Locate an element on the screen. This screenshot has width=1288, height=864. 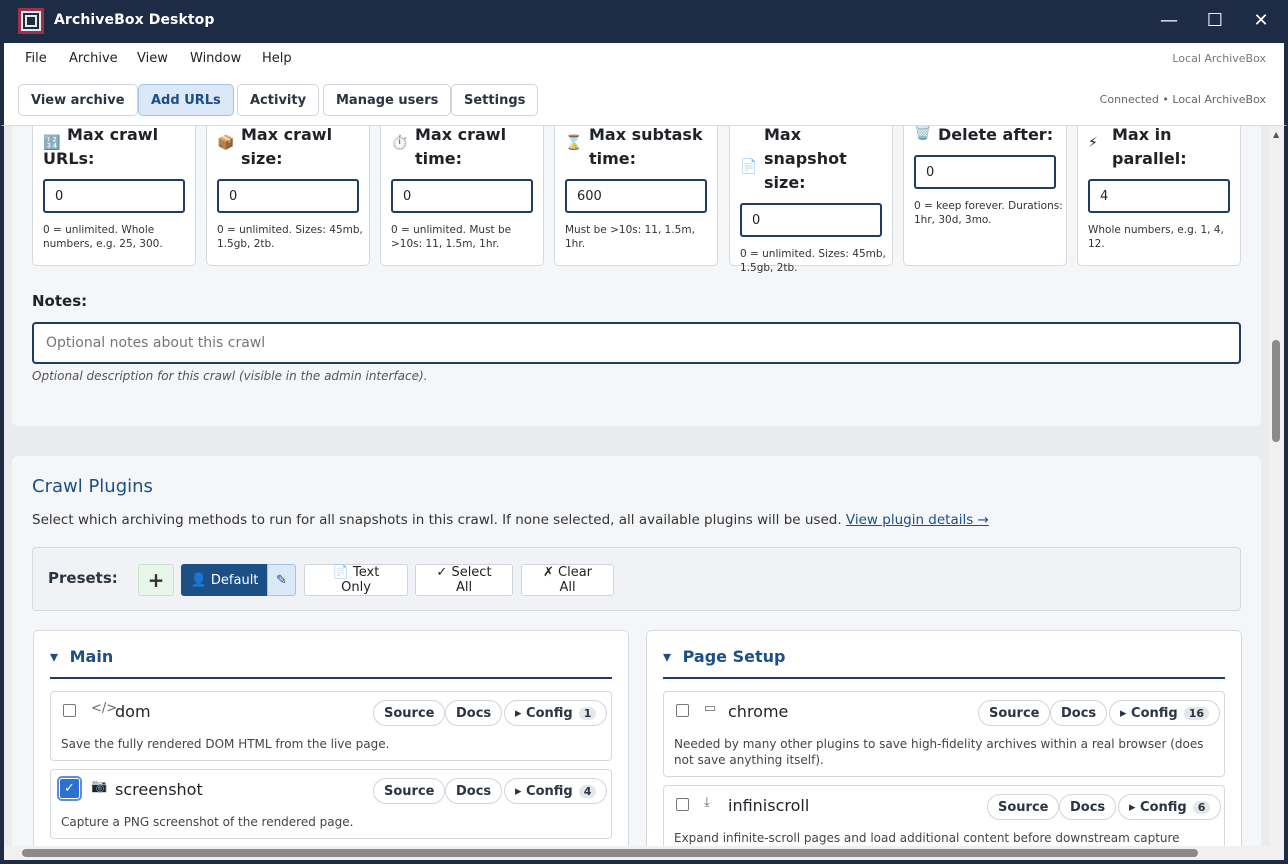
select-all-button: ✓ Select All is located at coordinates (464, 580).